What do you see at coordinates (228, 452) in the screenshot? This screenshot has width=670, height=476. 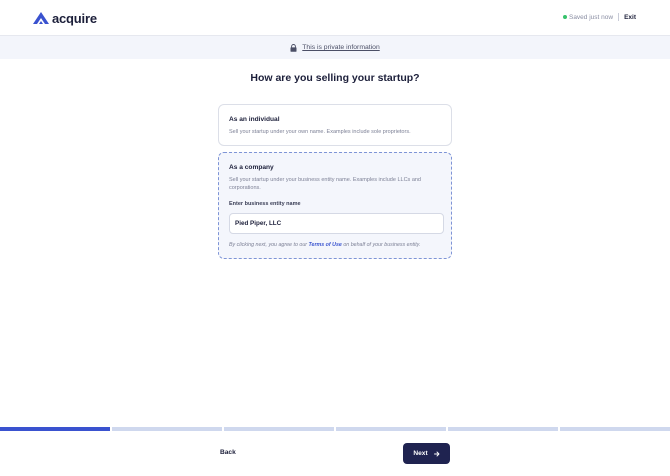 I see `back-button: Back` at bounding box center [228, 452].